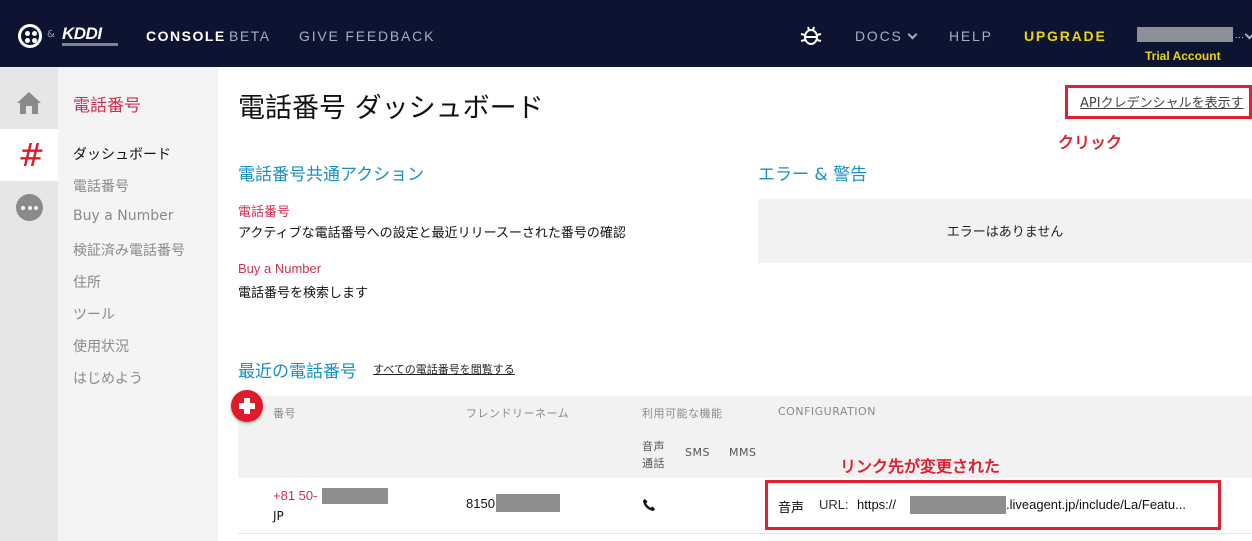  I want to click on annotation-box-api-link, so click(1158, 102).